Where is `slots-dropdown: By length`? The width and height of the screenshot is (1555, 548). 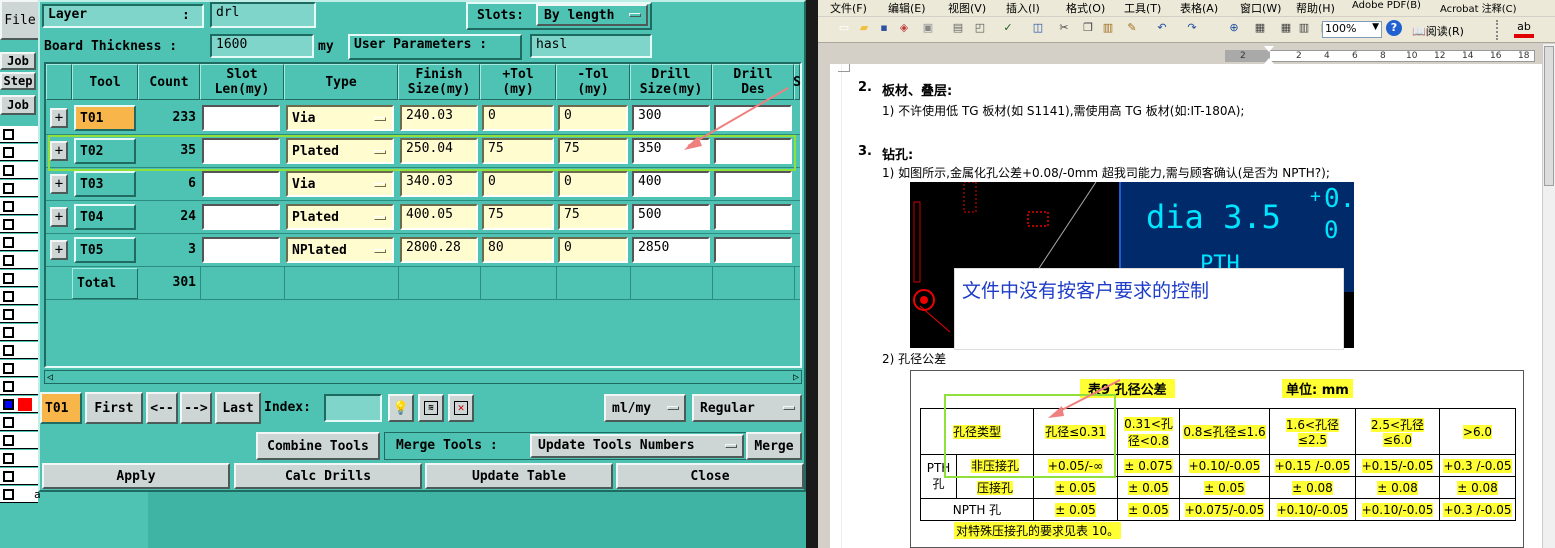 slots-dropdown: By length is located at coordinates (592, 15).